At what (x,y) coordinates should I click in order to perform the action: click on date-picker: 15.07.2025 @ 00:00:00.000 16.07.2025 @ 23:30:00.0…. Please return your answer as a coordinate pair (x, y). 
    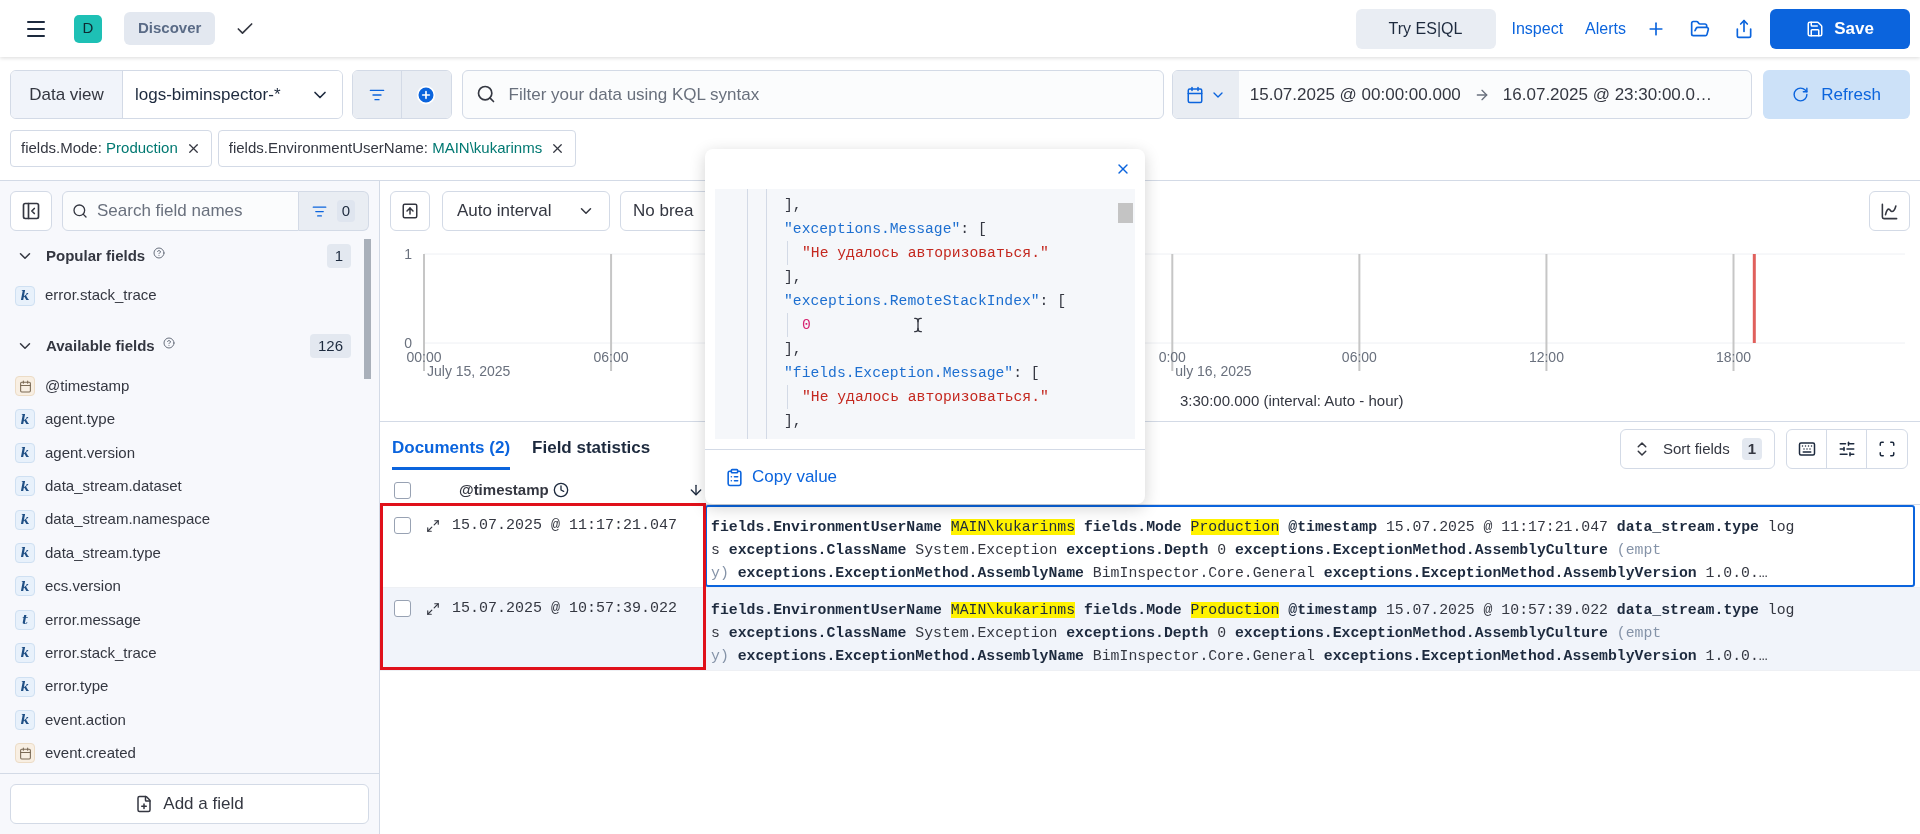
    Looking at the image, I should click on (1462, 94).